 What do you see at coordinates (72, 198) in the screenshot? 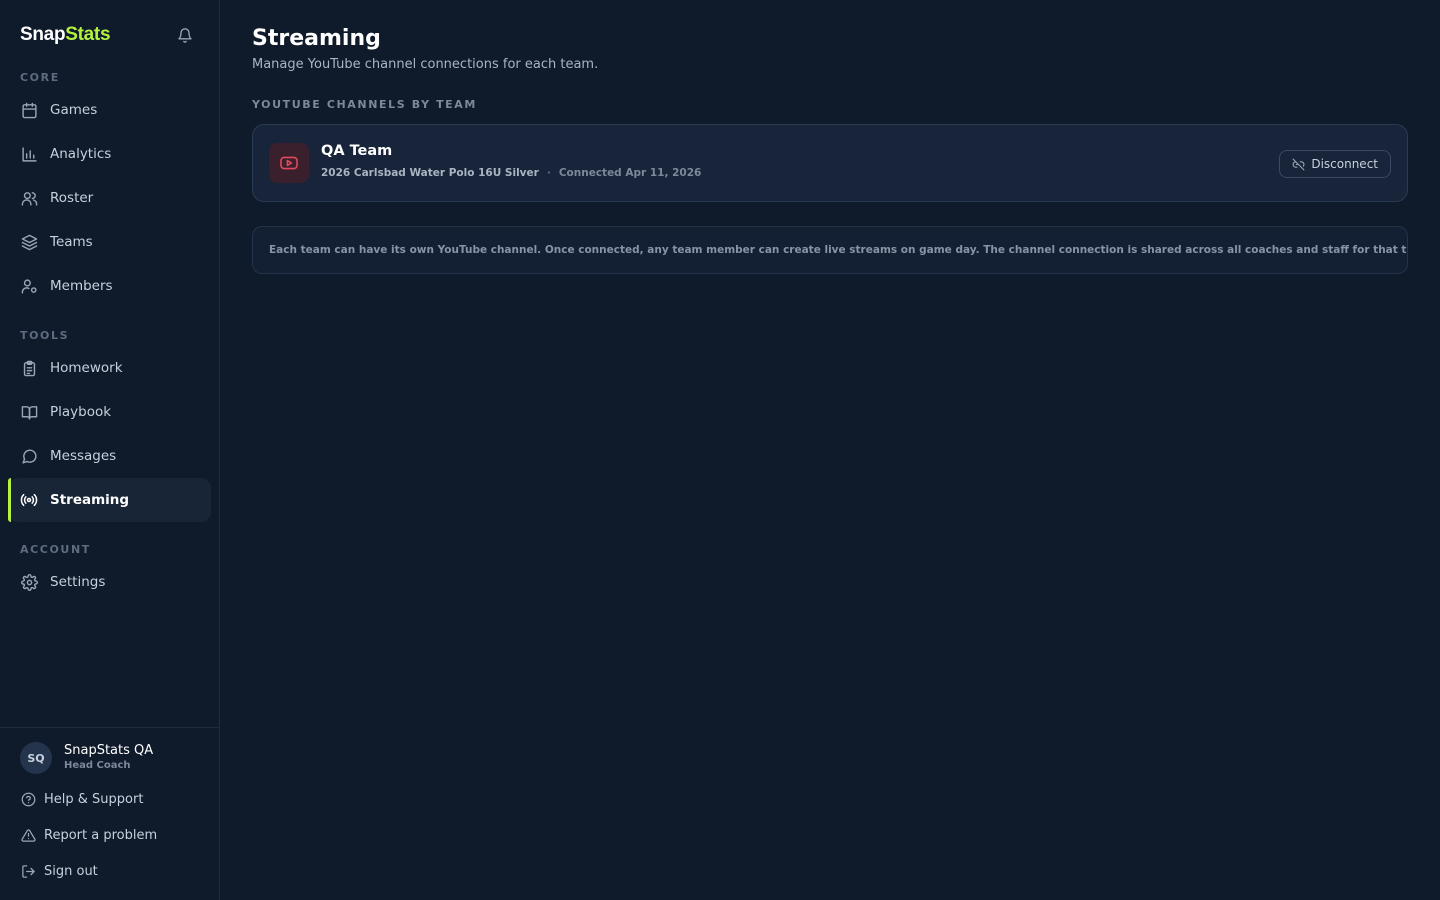
I see `sidebar-item-label: Roster` at bounding box center [72, 198].